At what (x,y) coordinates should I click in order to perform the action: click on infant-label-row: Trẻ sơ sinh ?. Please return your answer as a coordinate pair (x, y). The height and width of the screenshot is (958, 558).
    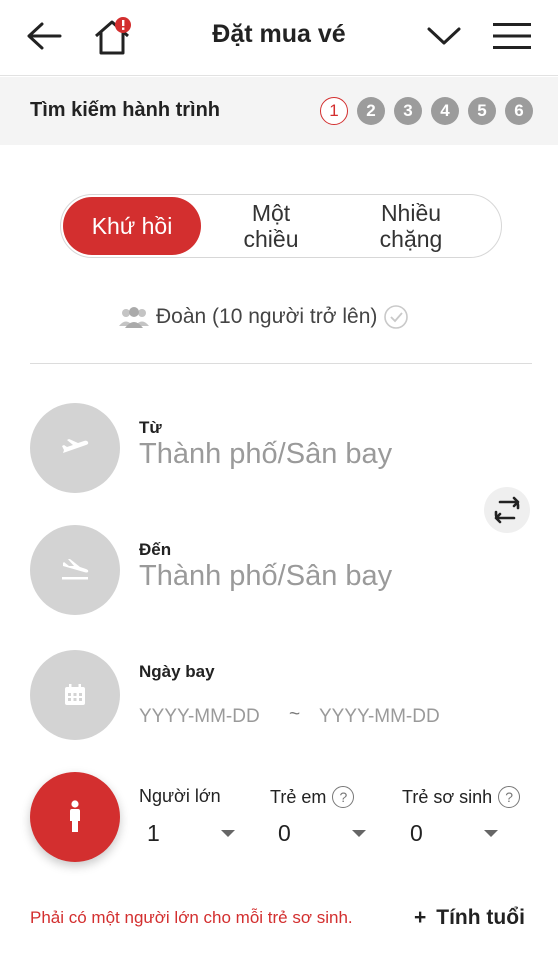
    Looking at the image, I should click on (461, 797).